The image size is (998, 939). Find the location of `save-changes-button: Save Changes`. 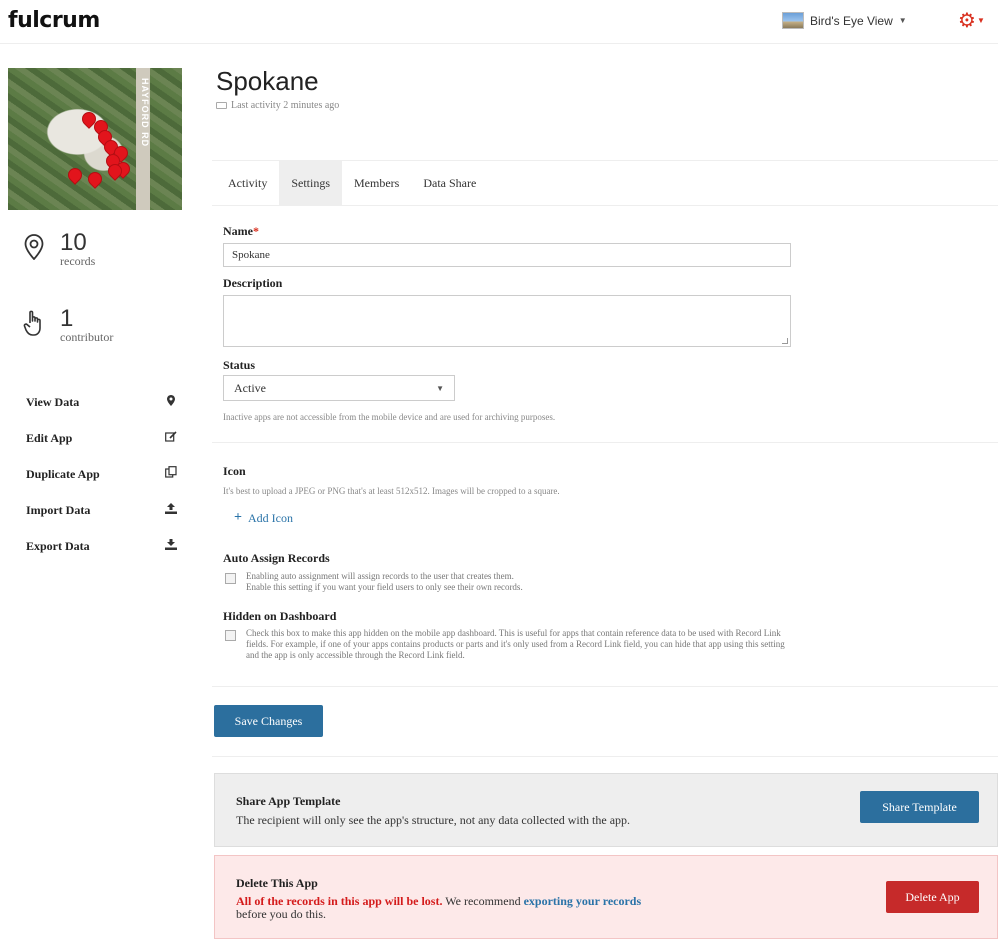

save-changes-button: Save Changes is located at coordinates (268, 721).